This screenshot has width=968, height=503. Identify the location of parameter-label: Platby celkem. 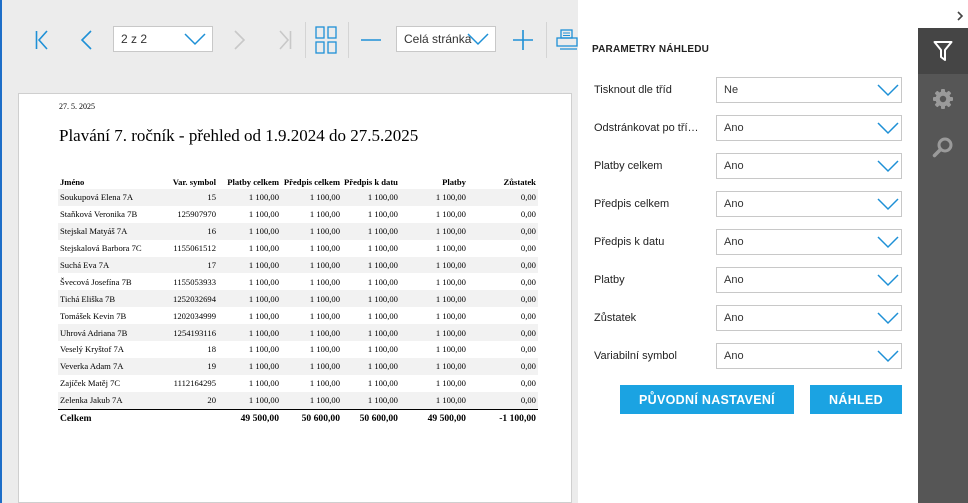
(628, 166).